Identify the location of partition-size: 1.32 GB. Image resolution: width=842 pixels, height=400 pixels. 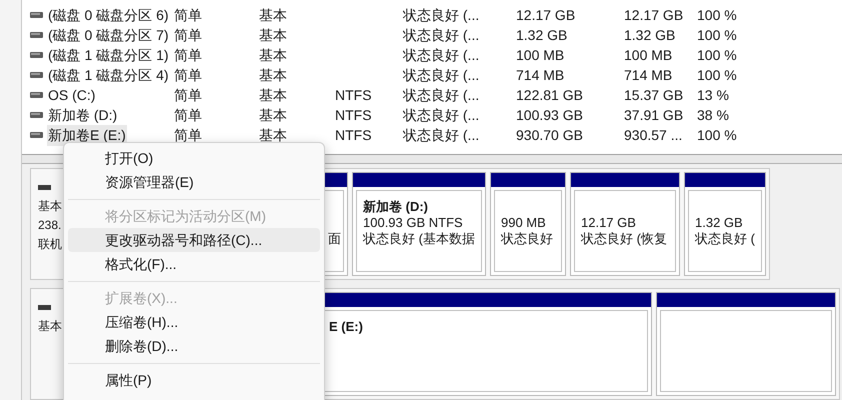
(719, 223).